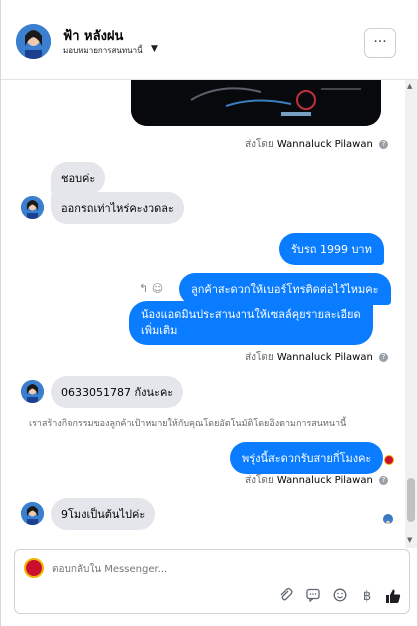 The image size is (418, 626). What do you see at coordinates (393, 597) in the screenshot?
I see `like-icon` at bounding box center [393, 597].